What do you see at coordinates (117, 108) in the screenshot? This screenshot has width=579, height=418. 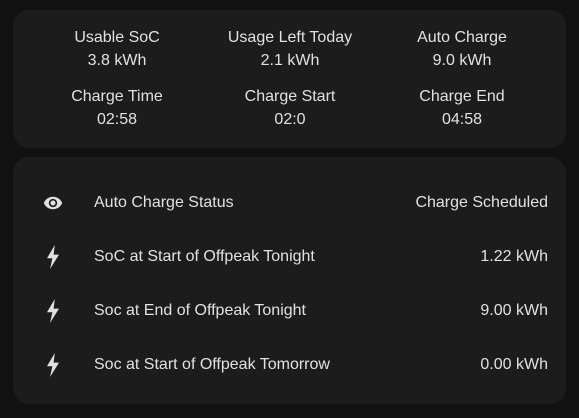 I see `stat-charge-time: Charge Time 02:58` at bounding box center [117, 108].